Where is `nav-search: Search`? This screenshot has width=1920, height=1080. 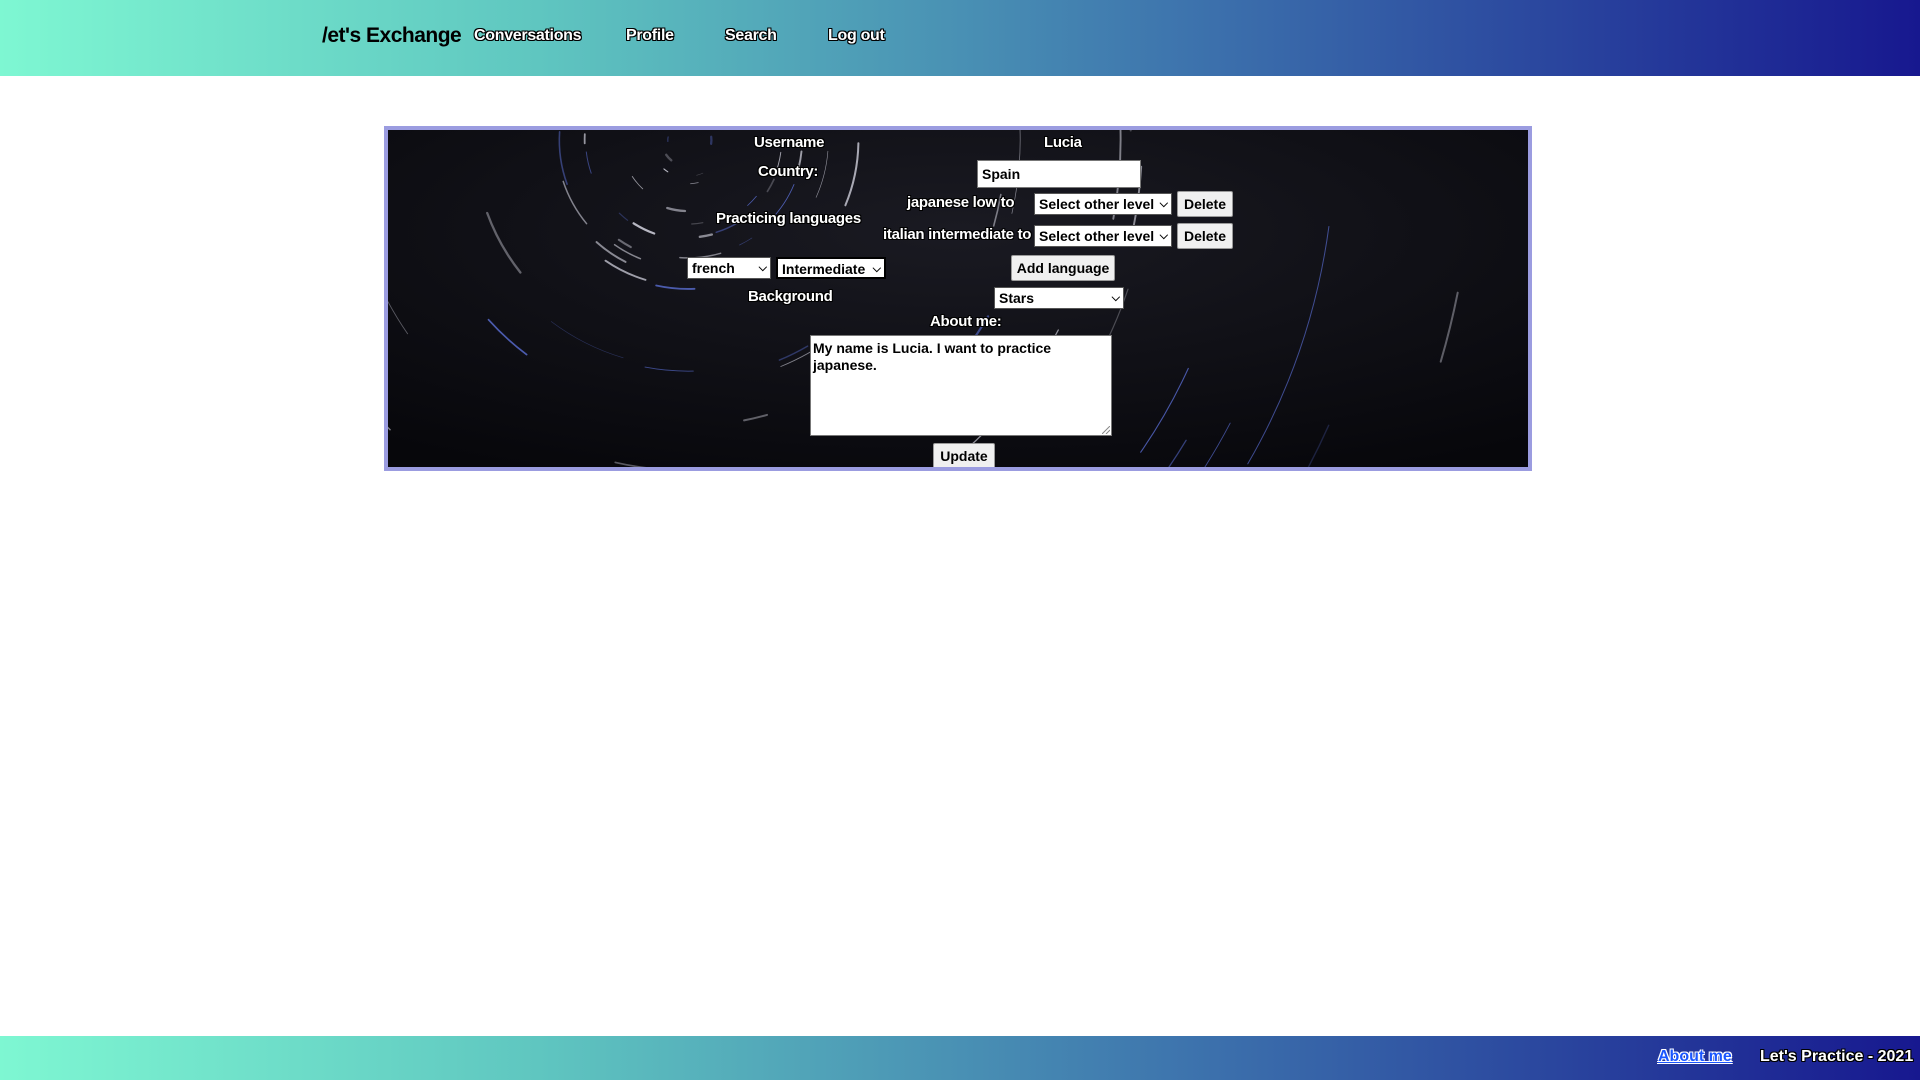 nav-search: Search is located at coordinates (751, 36).